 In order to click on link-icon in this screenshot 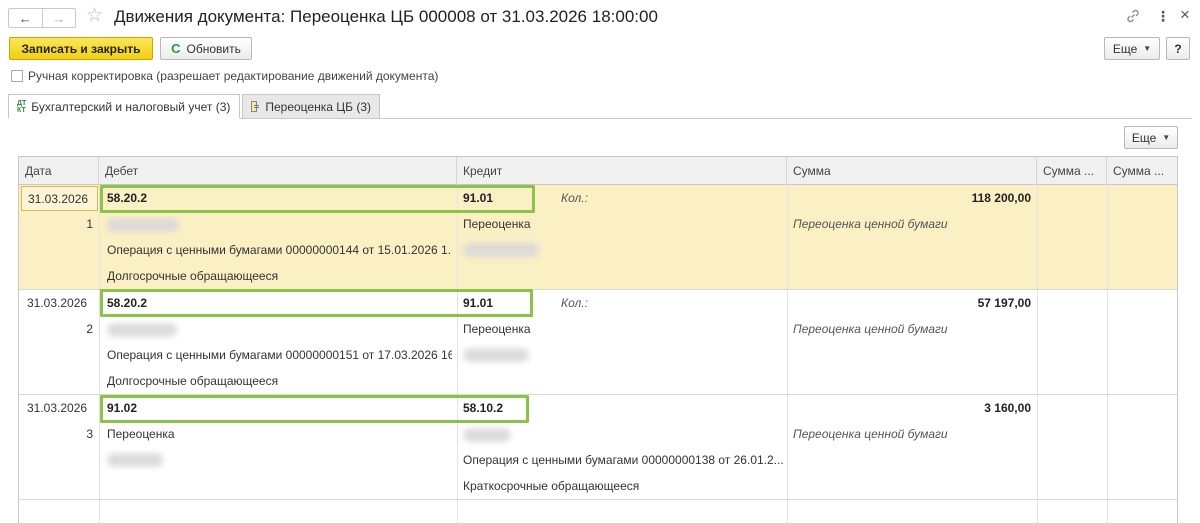, I will do `click(1133, 16)`.